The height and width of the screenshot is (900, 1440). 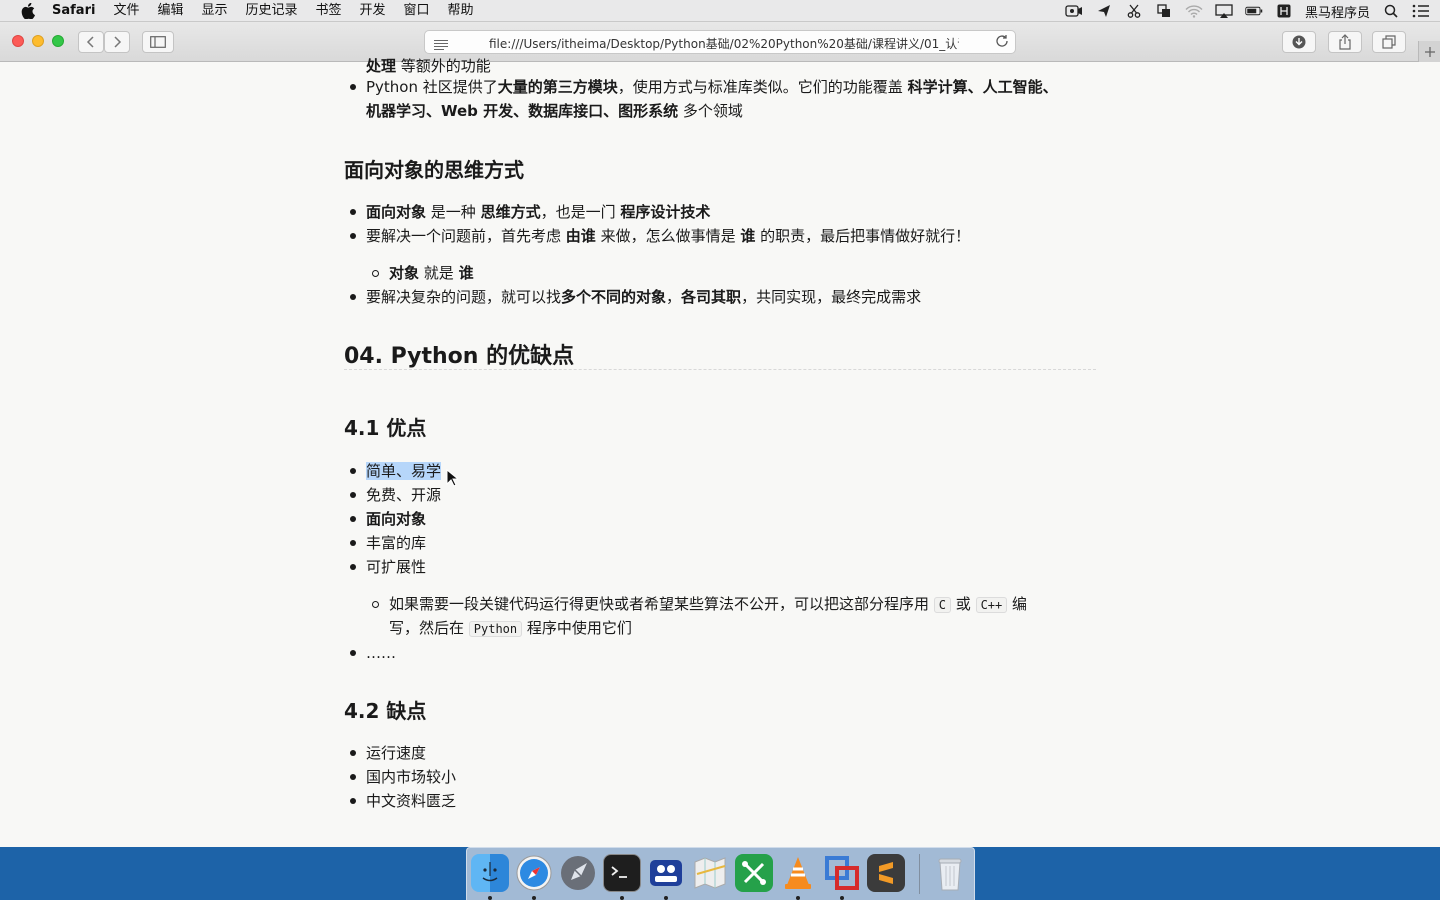 What do you see at coordinates (373, 11) in the screenshot?
I see `menu-develop: 开发` at bounding box center [373, 11].